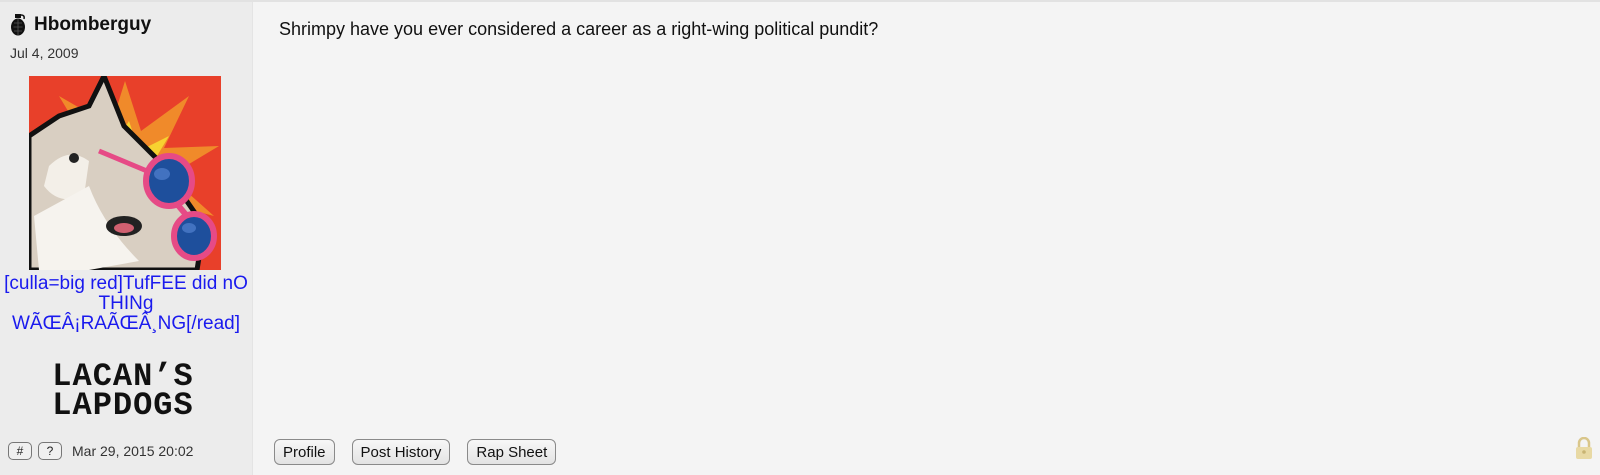  I want to click on help-button: ?, so click(50, 451).